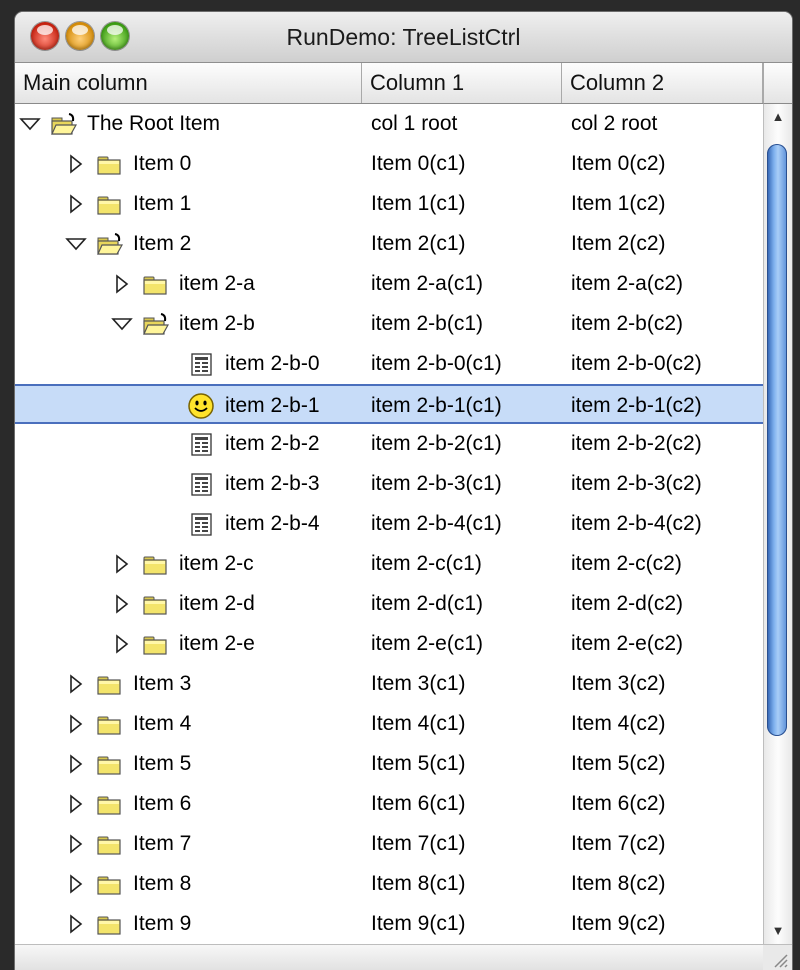 This screenshot has width=800, height=970. Describe the element at coordinates (217, 643) in the screenshot. I see `main-cell: item 2-e` at that location.